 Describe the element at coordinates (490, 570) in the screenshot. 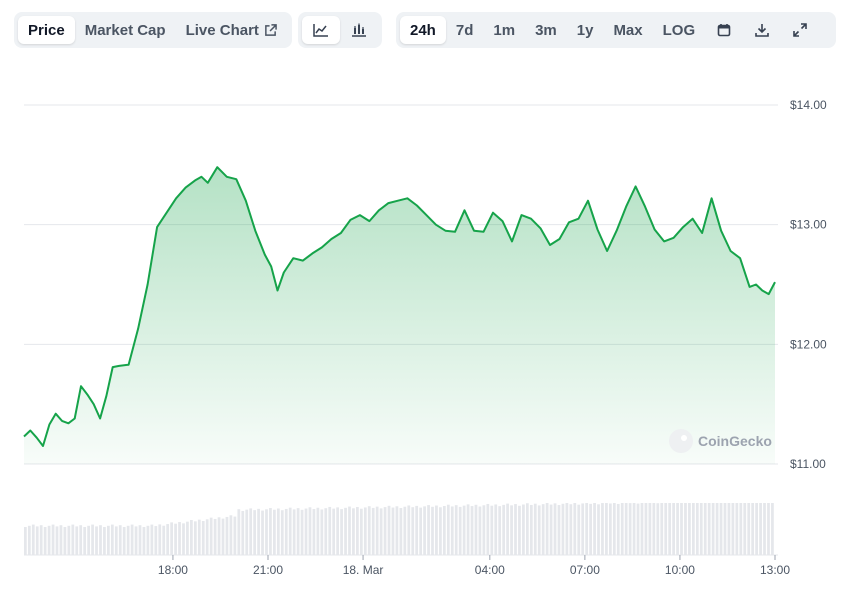

I see `x-tick-label: 04:00` at that location.